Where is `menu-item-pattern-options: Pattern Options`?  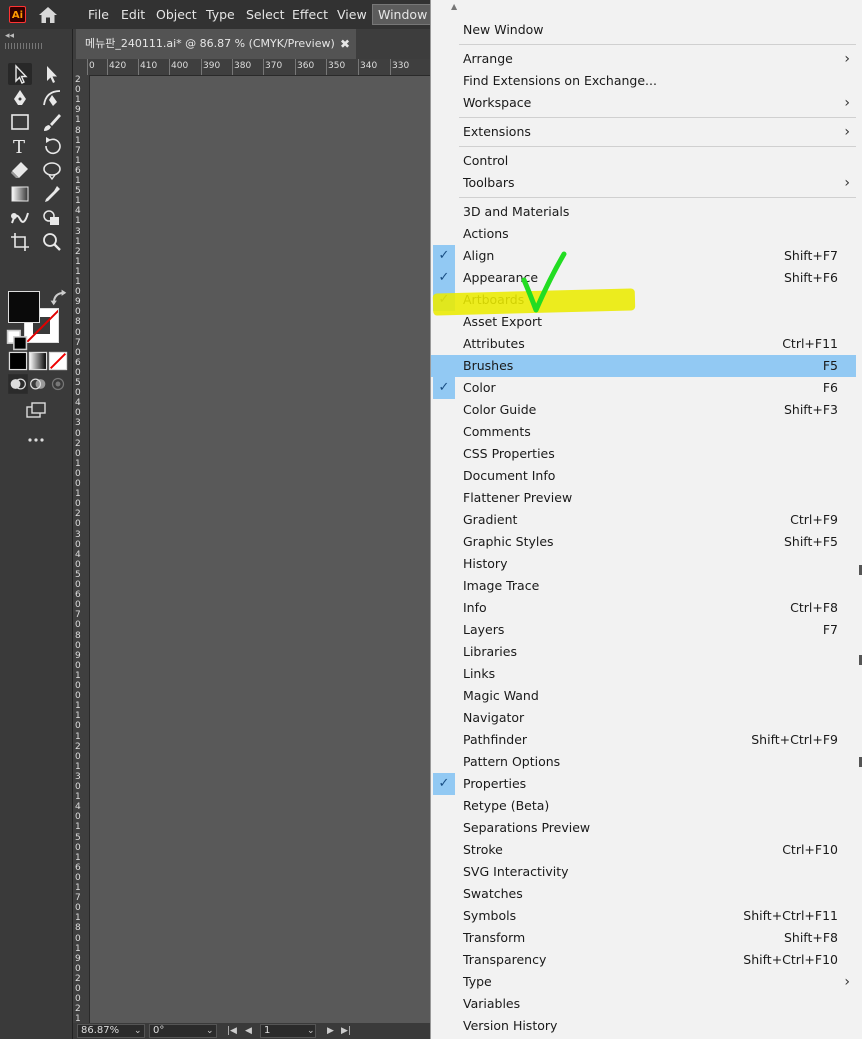
menu-item-pattern-options: Pattern Options is located at coordinates (643, 762).